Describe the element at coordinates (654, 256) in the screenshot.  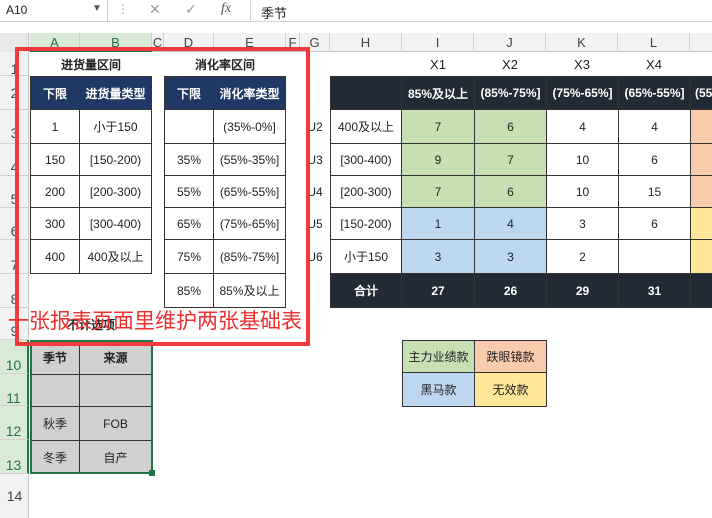
I see `matrix-cell` at that location.